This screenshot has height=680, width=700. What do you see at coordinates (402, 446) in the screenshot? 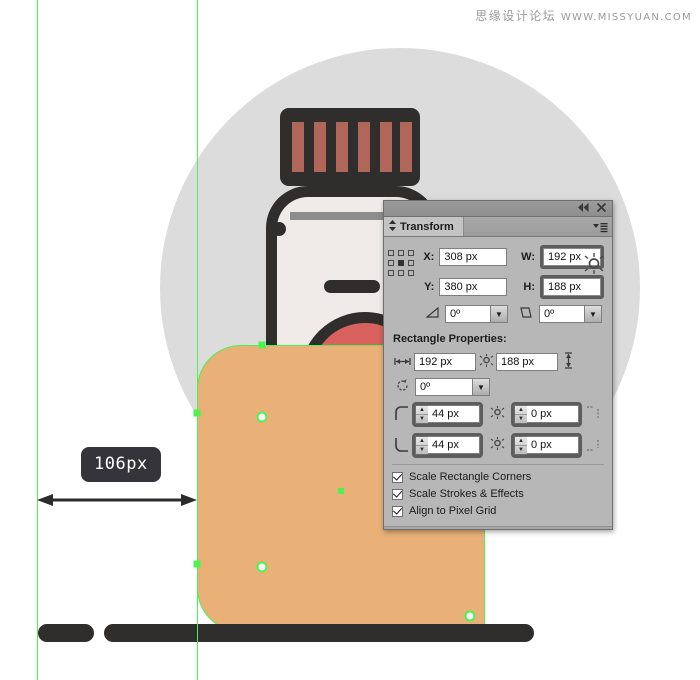
I see `corner-round-bl-icon` at bounding box center [402, 446].